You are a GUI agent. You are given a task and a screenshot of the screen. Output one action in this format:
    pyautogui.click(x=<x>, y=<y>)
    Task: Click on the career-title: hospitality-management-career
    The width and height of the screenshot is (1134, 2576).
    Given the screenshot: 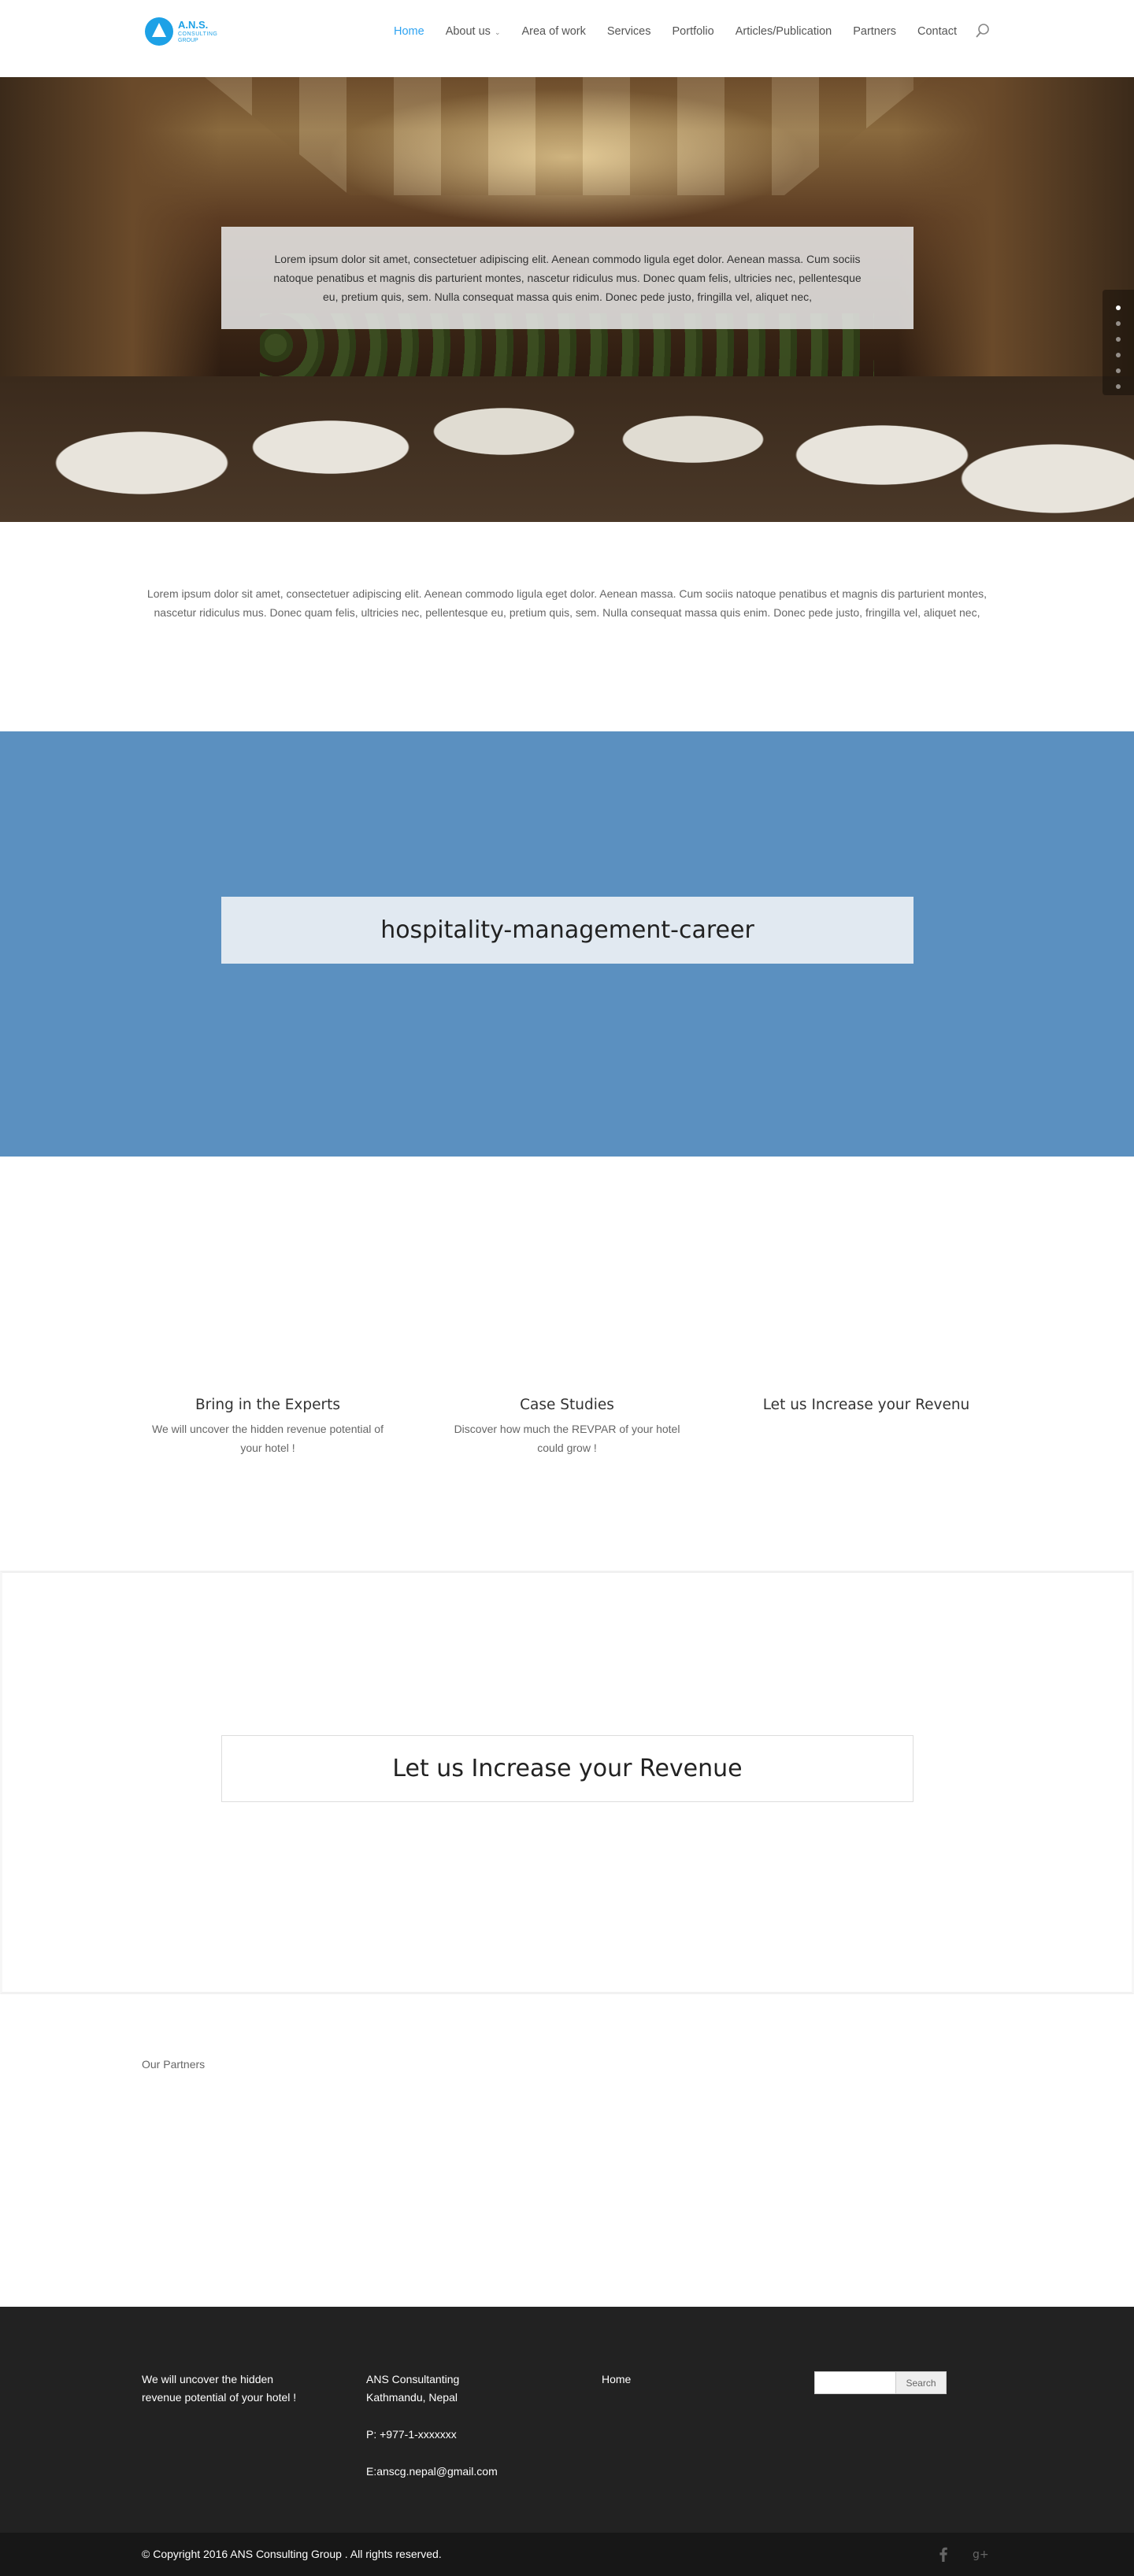 What is the action you would take?
    pyautogui.click(x=567, y=930)
    